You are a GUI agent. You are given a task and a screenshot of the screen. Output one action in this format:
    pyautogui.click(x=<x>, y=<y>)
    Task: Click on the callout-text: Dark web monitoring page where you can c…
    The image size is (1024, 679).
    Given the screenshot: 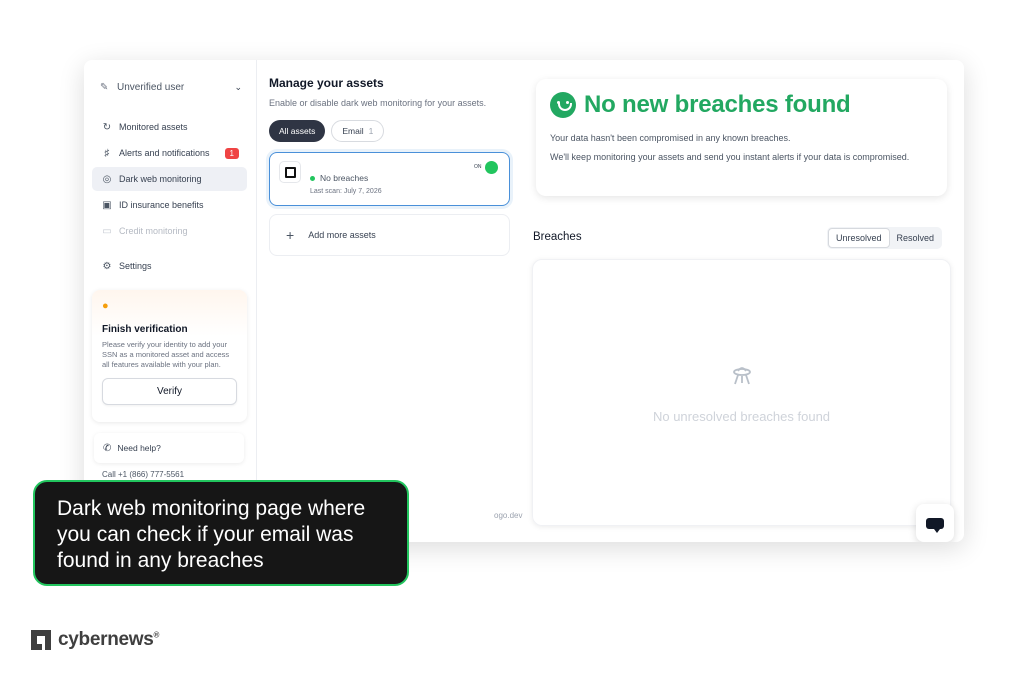 What is the action you would take?
    pyautogui.click(x=211, y=534)
    